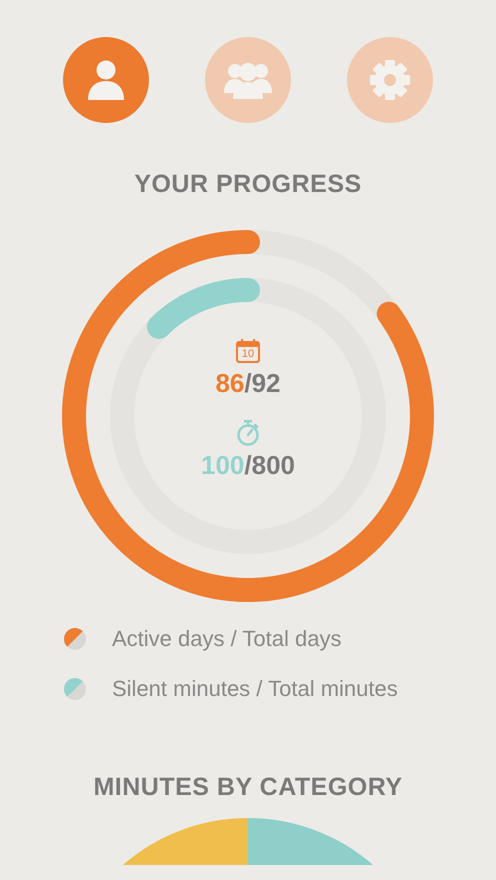  Describe the element at coordinates (248, 465) in the screenshot. I see `progress-value: 100/800` at that location.